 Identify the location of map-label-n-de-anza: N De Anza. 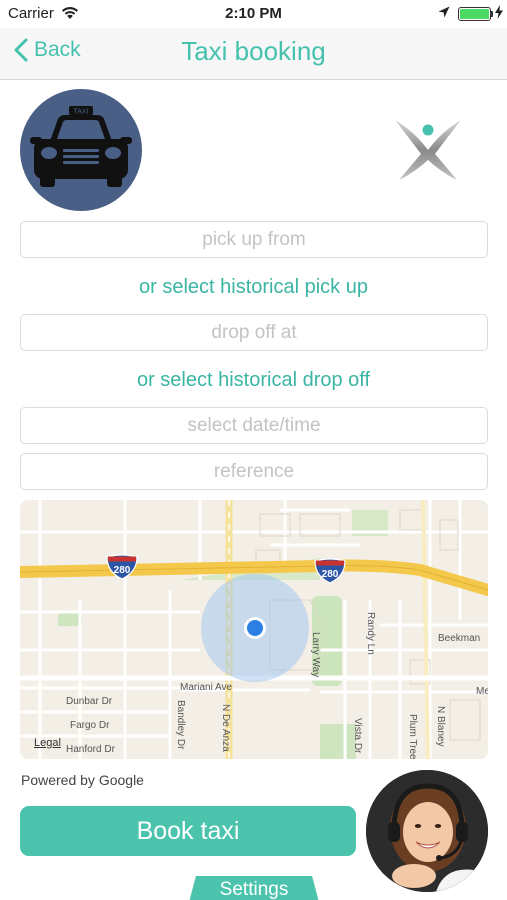
(225, 728).